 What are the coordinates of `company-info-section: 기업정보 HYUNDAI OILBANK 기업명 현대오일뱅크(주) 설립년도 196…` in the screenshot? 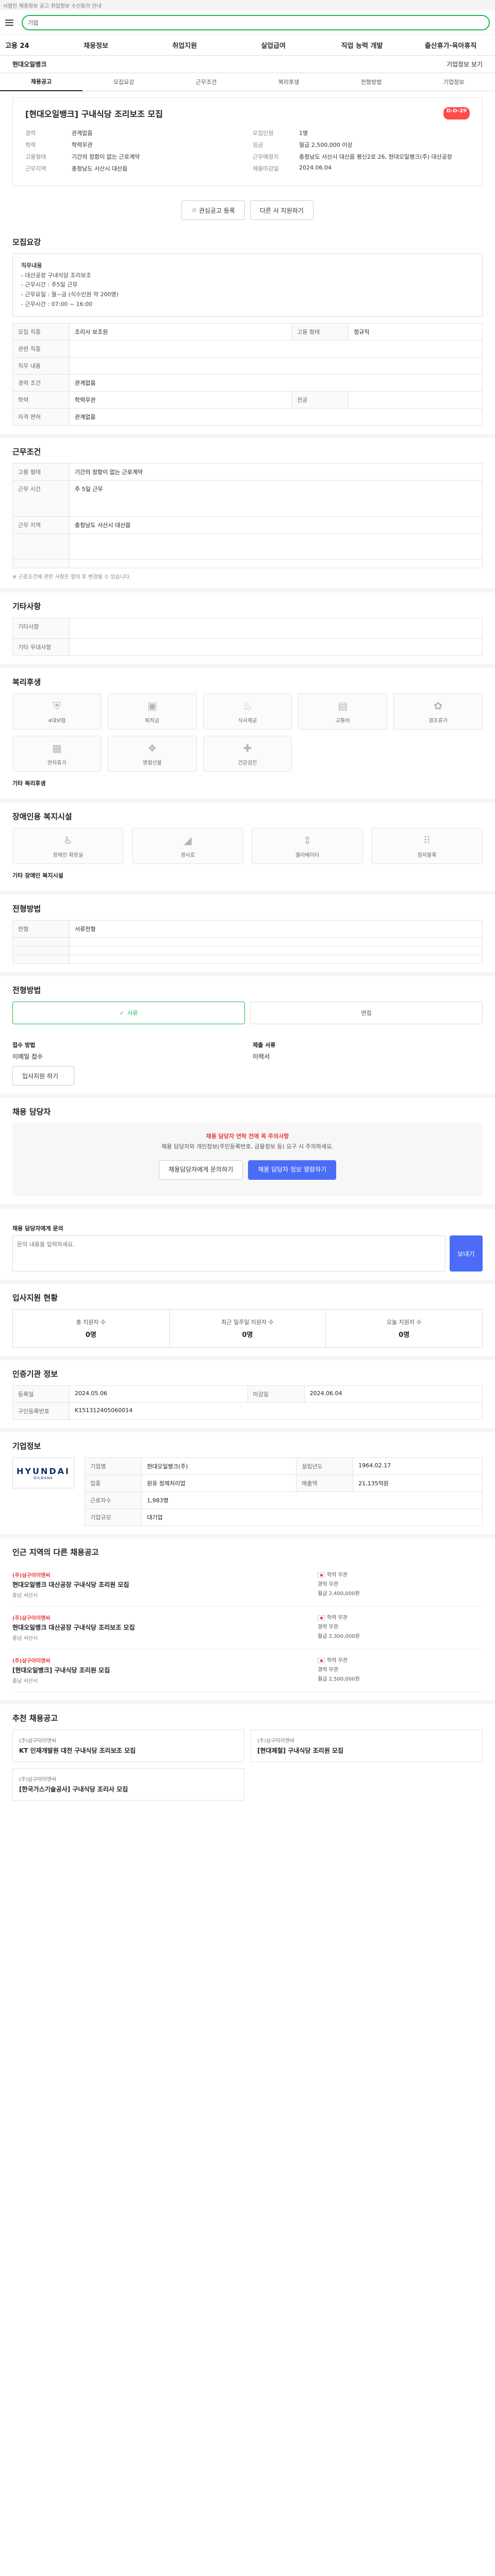 It's located at (247, 1485).